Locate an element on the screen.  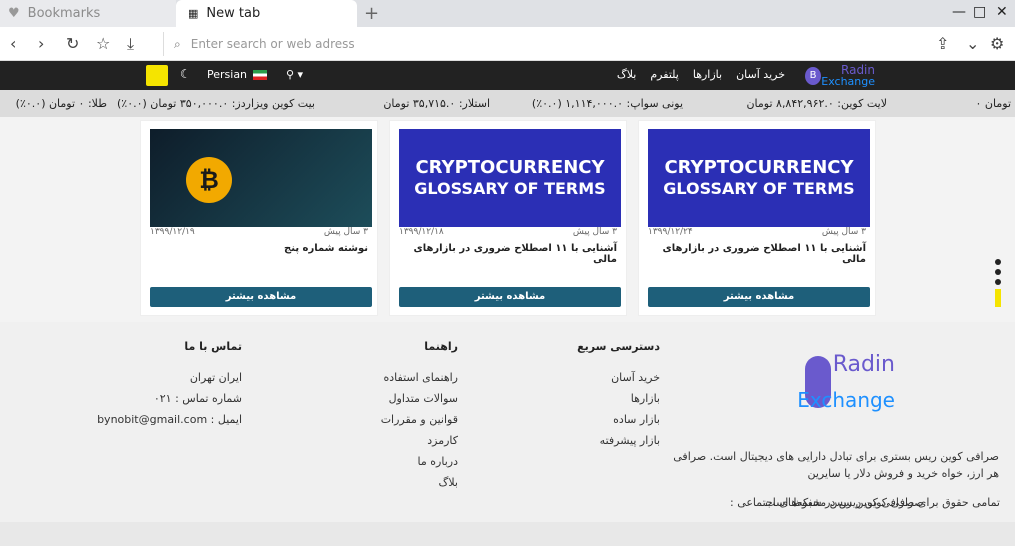
footer-link: بازار ساده is located at coordinates (618, 419).